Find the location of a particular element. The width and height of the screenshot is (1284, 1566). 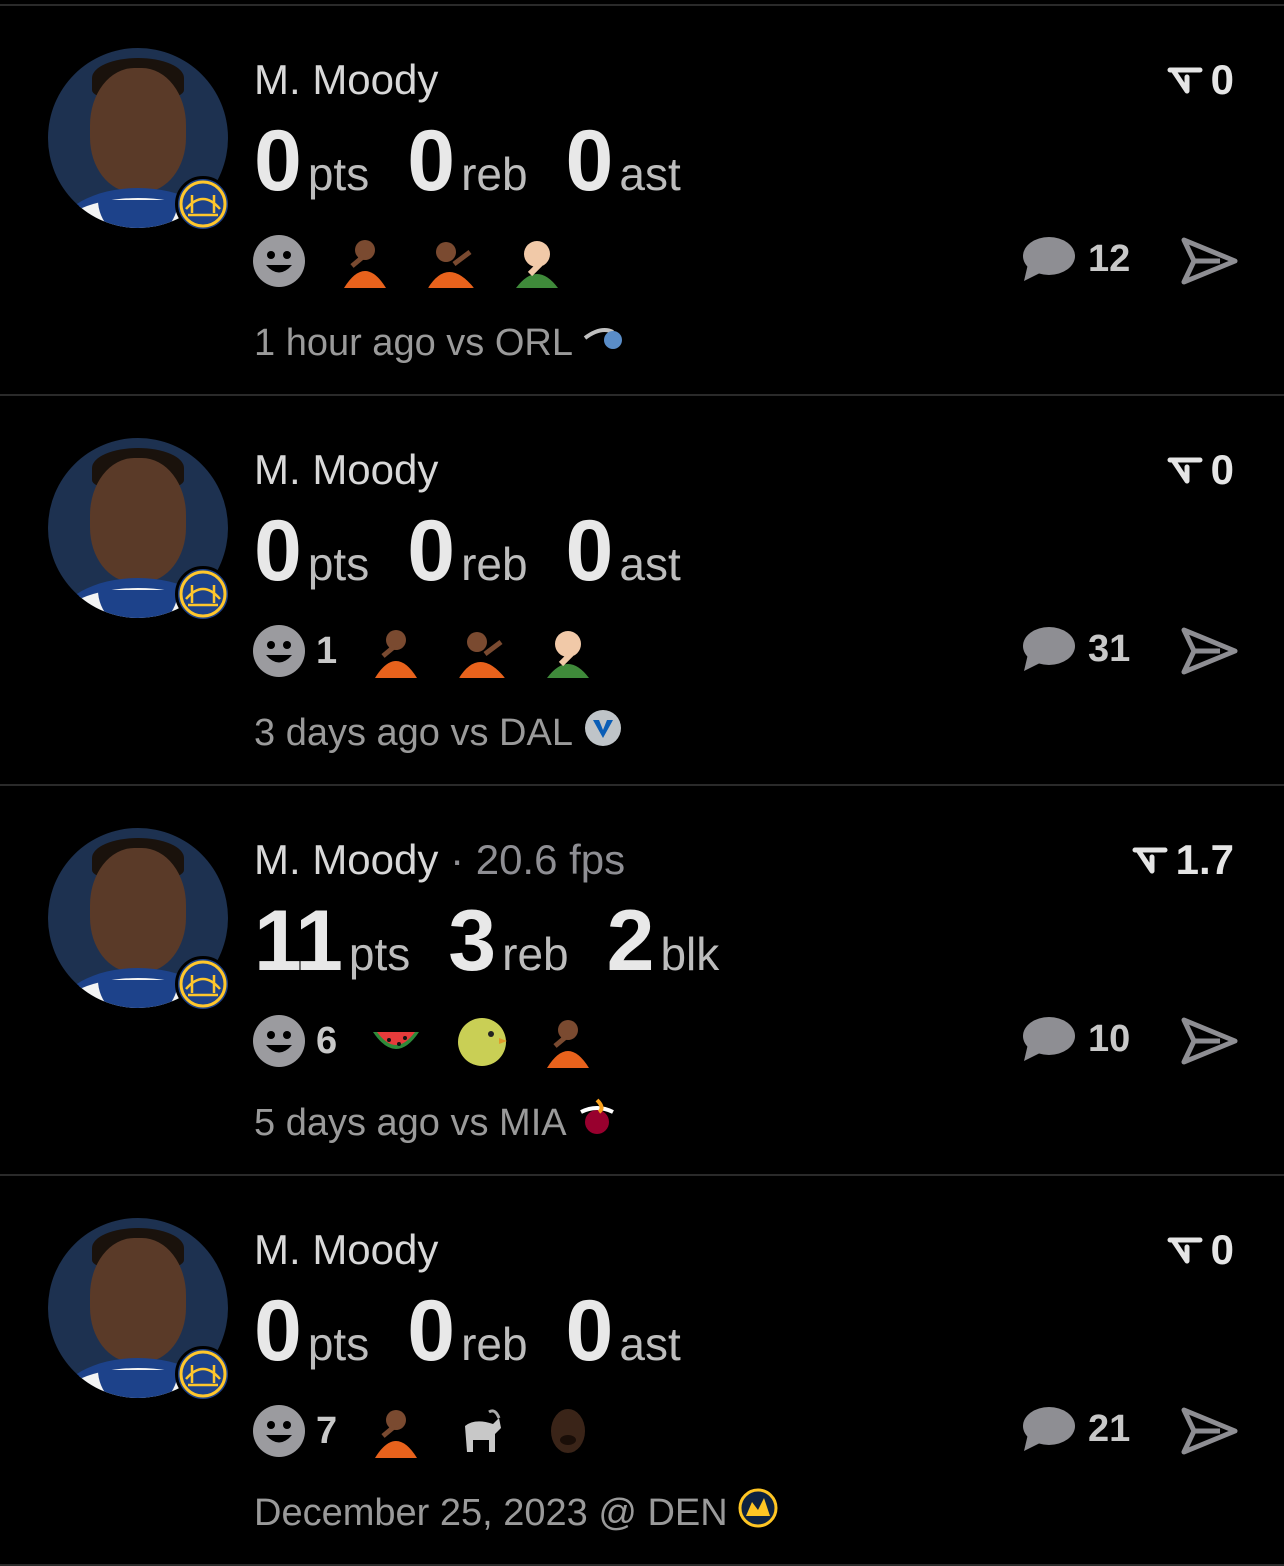

crying-jordan-icon is located at coordinates (568, 1431).